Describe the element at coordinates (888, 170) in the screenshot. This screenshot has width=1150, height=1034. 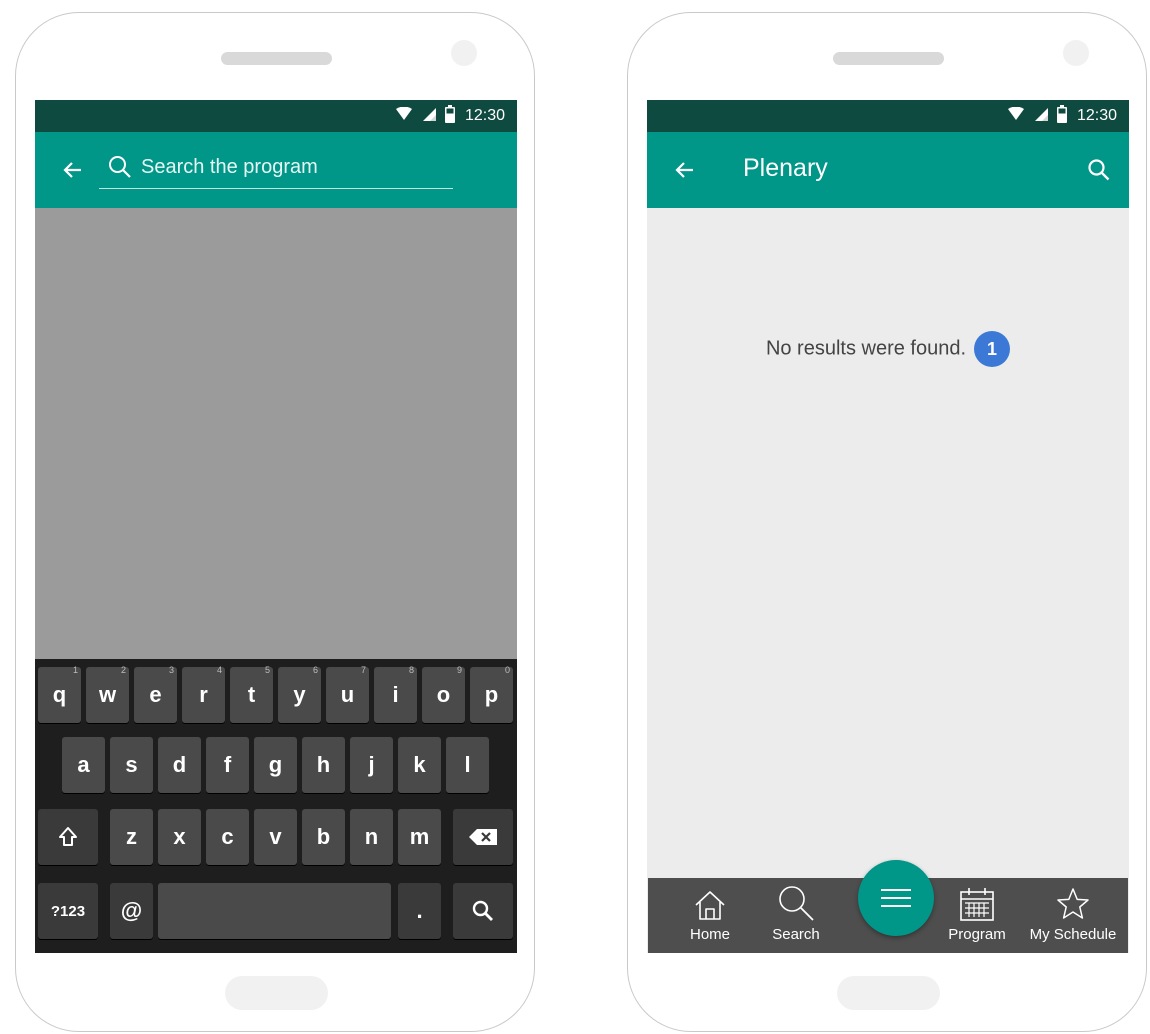
I see `app-bar: Plenary` at that location.